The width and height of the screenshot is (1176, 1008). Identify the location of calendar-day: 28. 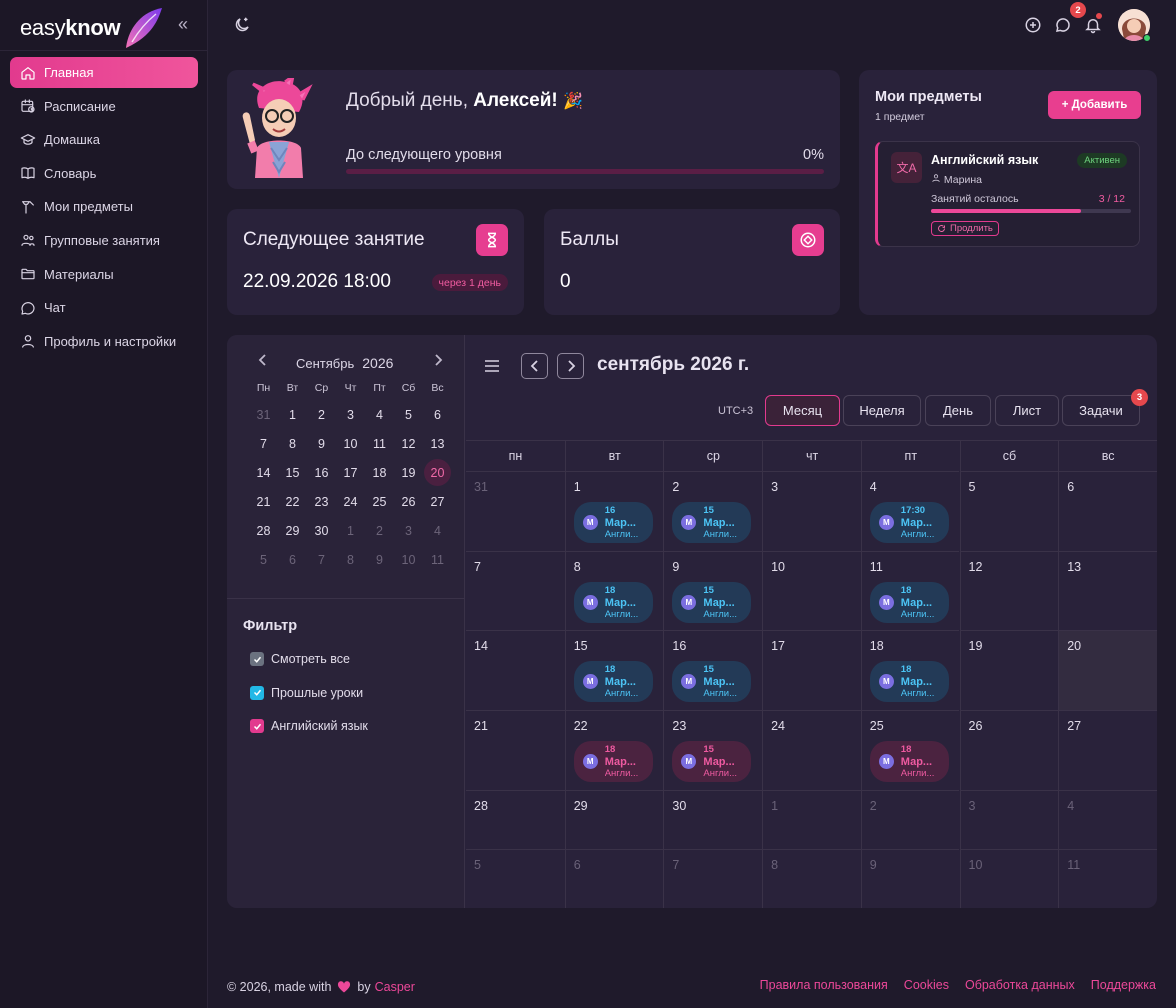
(515, 819).